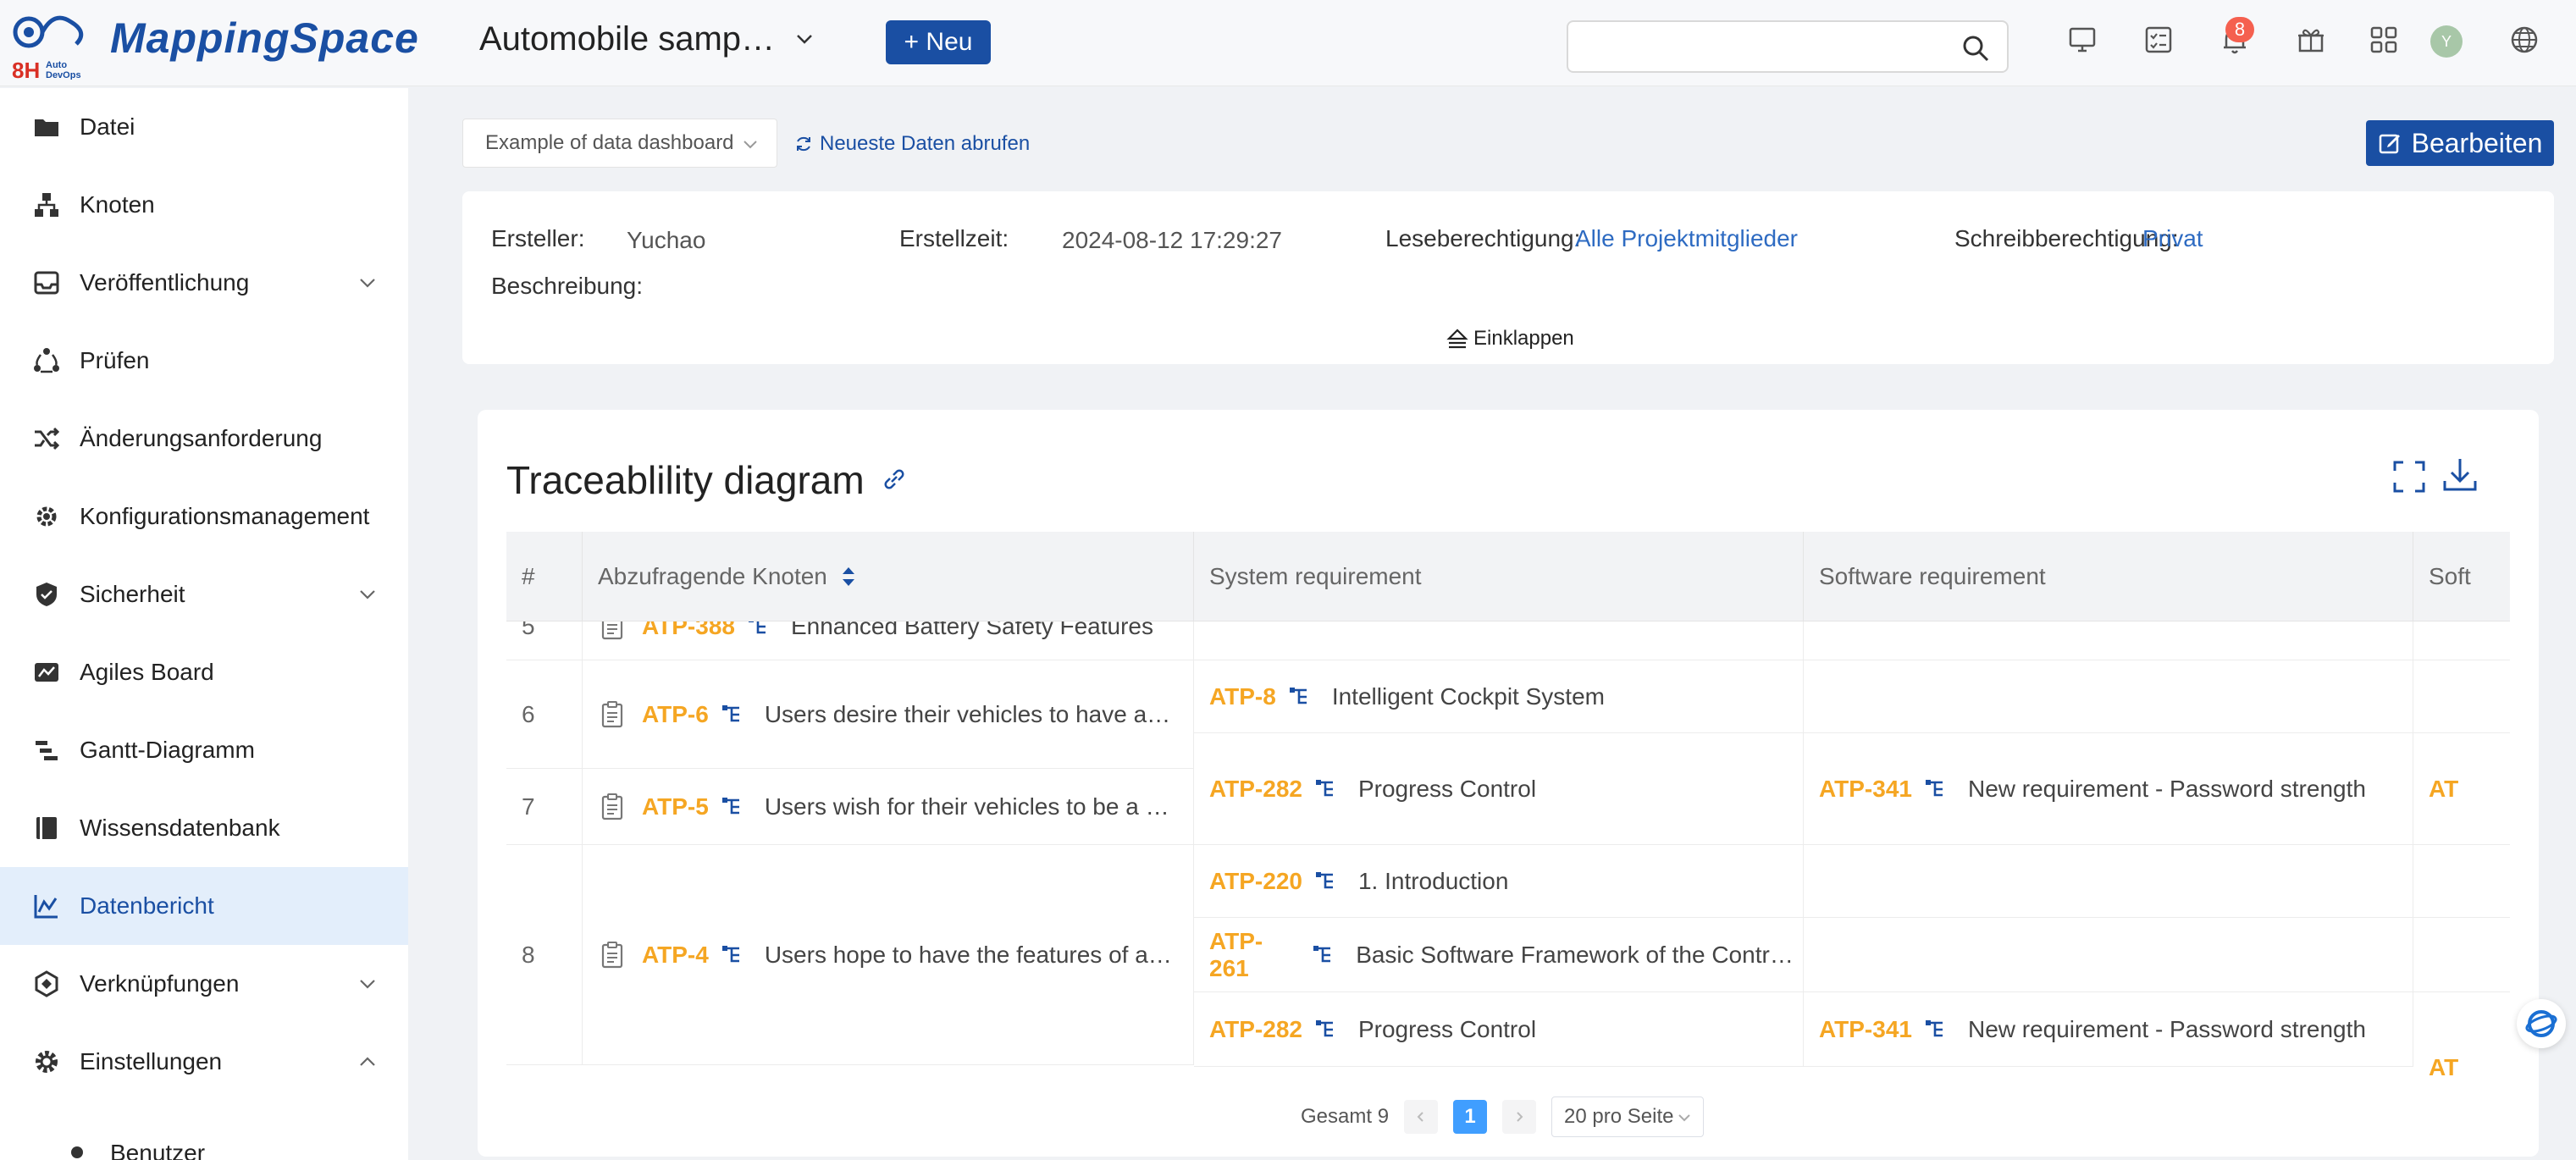 The image size is (2576, 1160). I want to click on sidebar-item-agiles-board: Agiles Board, so click(204, 672).